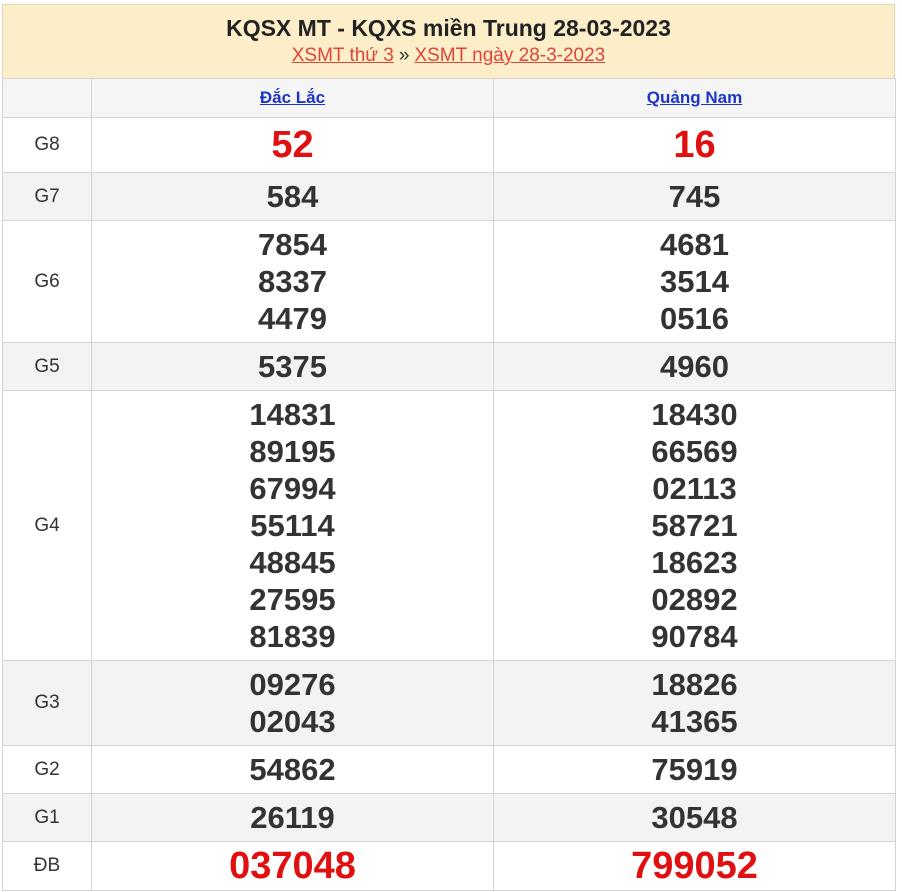 This screenshot has width=902, height=892. What do you see at coordinates (694, 414) in the screenshot?
I see `prize-number: 18430` at bounding box center [694, 414].